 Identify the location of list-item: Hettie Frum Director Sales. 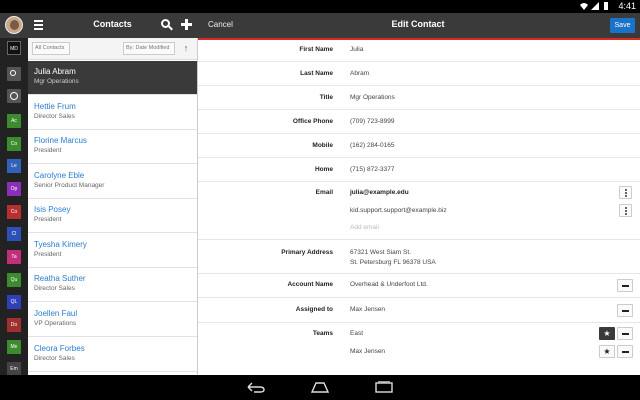
(112, 113).